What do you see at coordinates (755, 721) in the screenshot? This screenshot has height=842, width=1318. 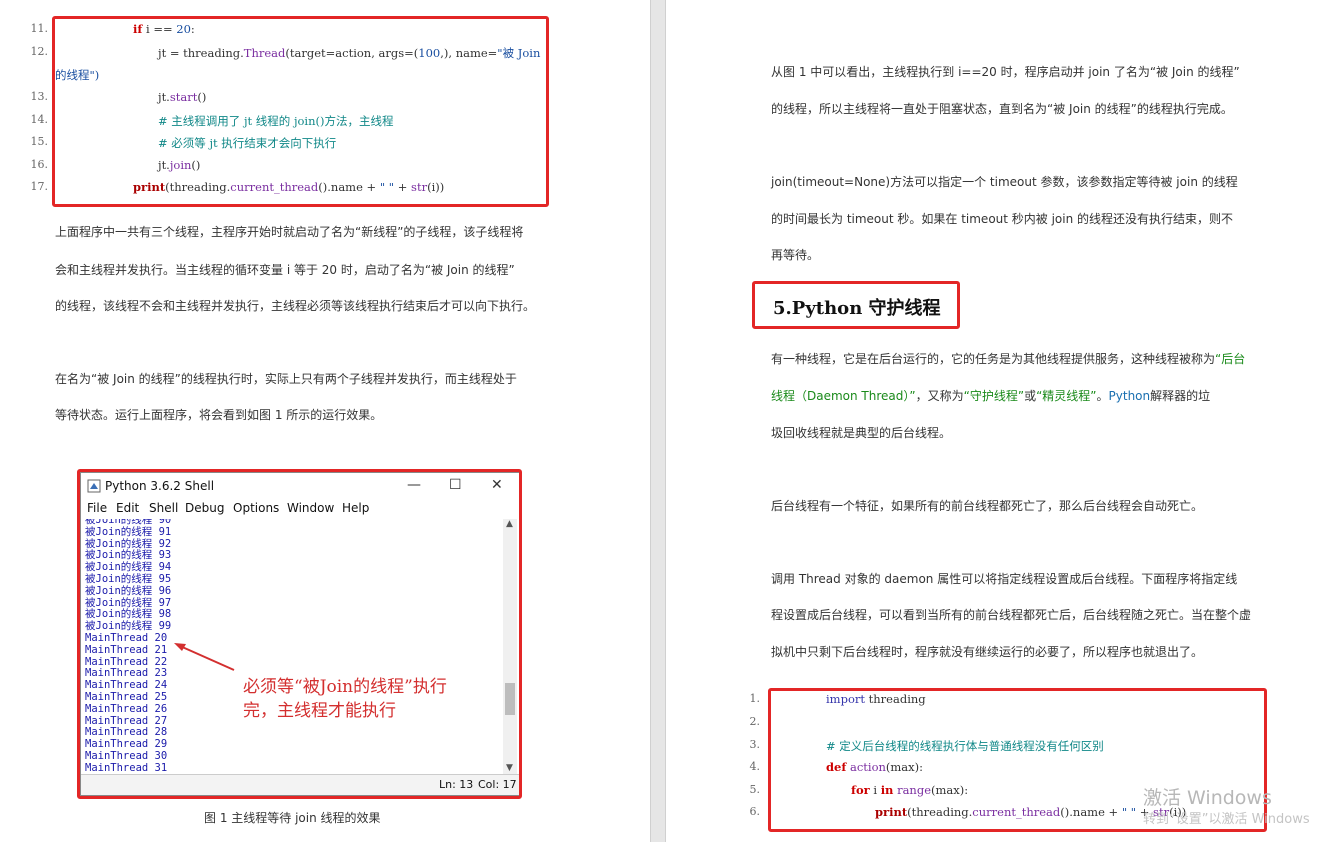 I see `line-number: 2.` at bounding box center [755, 721].